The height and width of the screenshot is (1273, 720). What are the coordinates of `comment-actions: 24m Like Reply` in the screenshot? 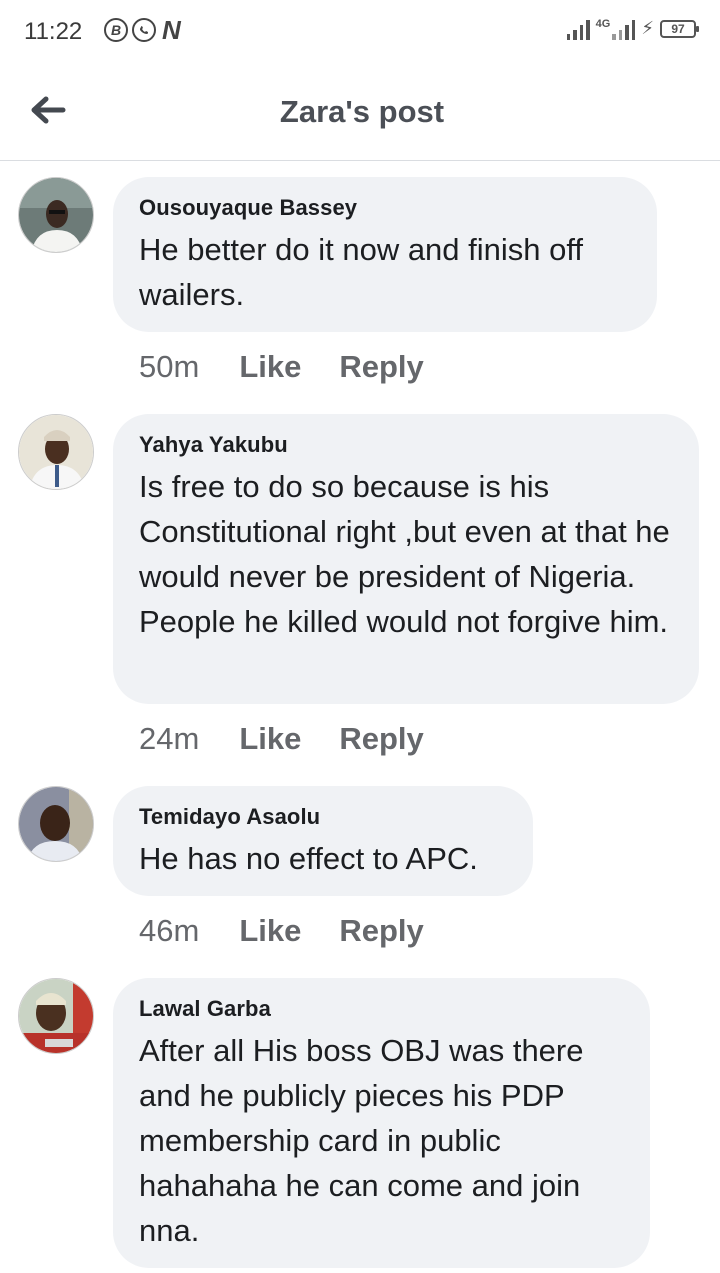 It's located at (300, 739).